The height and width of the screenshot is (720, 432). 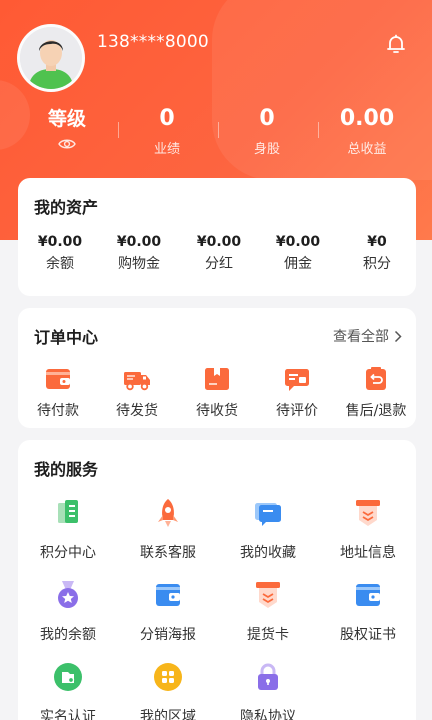 I want to click on address-icon, so click(x=368, y=513).